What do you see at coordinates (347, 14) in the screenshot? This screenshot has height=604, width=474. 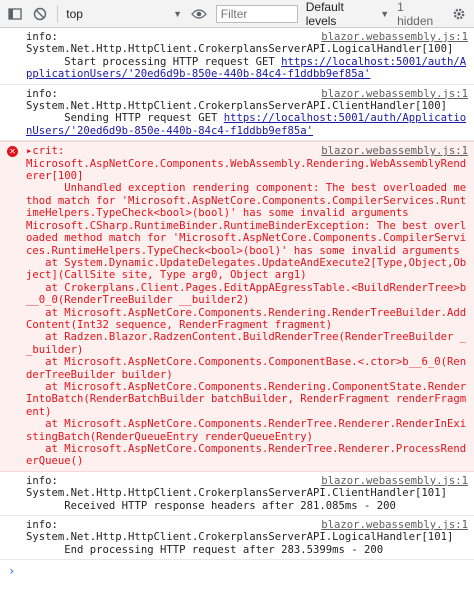 I see `log-levels-dropdown: Default levels ▼` at bounding box center [347, 14].